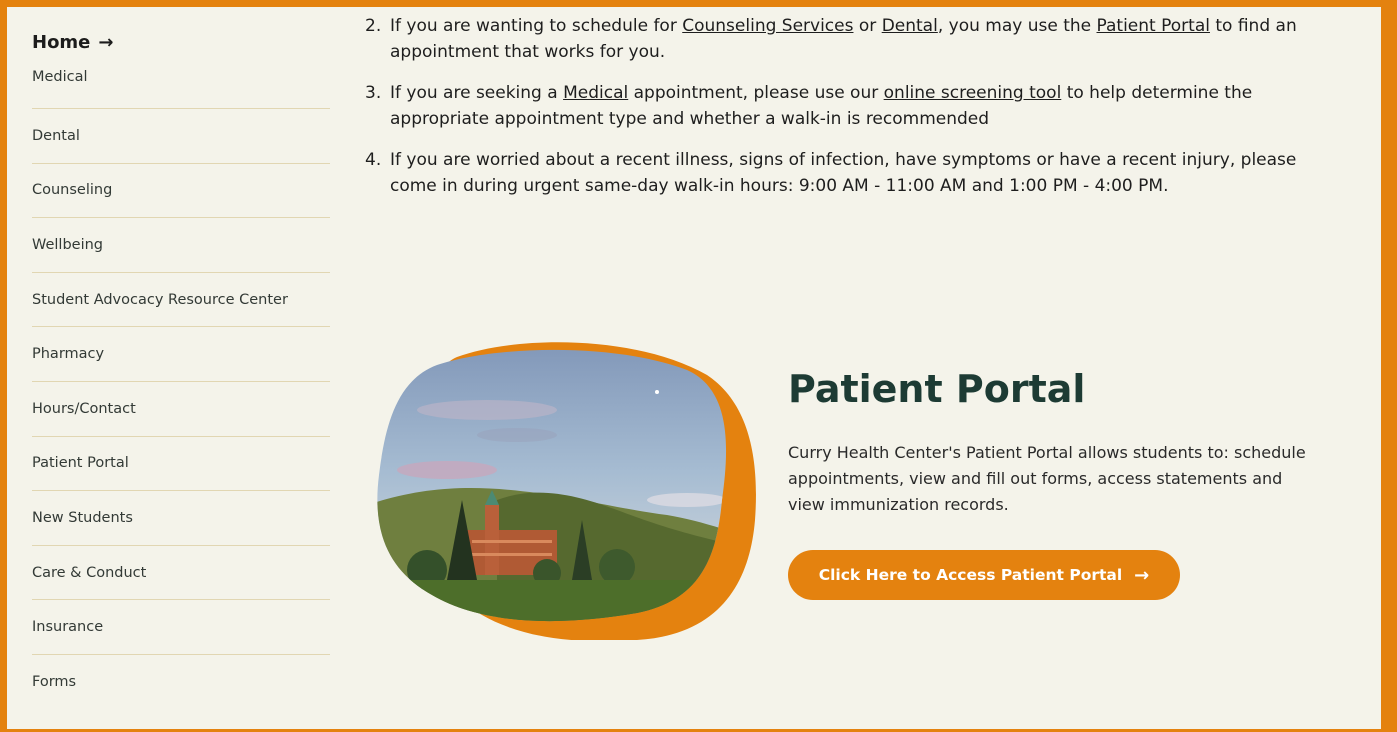 The width and height of the screenshot is (1397, 732). I want to click on campus-photo-blob, so click(562, 487).